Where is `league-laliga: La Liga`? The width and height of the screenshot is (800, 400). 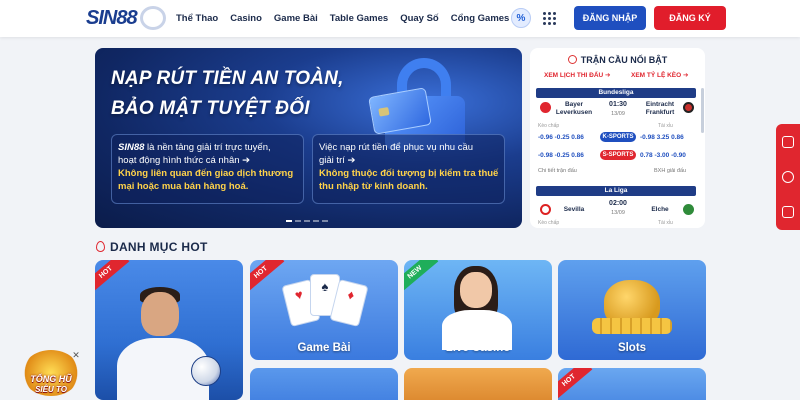 league-laliga: La Liga is located at coordinates (616, 191).